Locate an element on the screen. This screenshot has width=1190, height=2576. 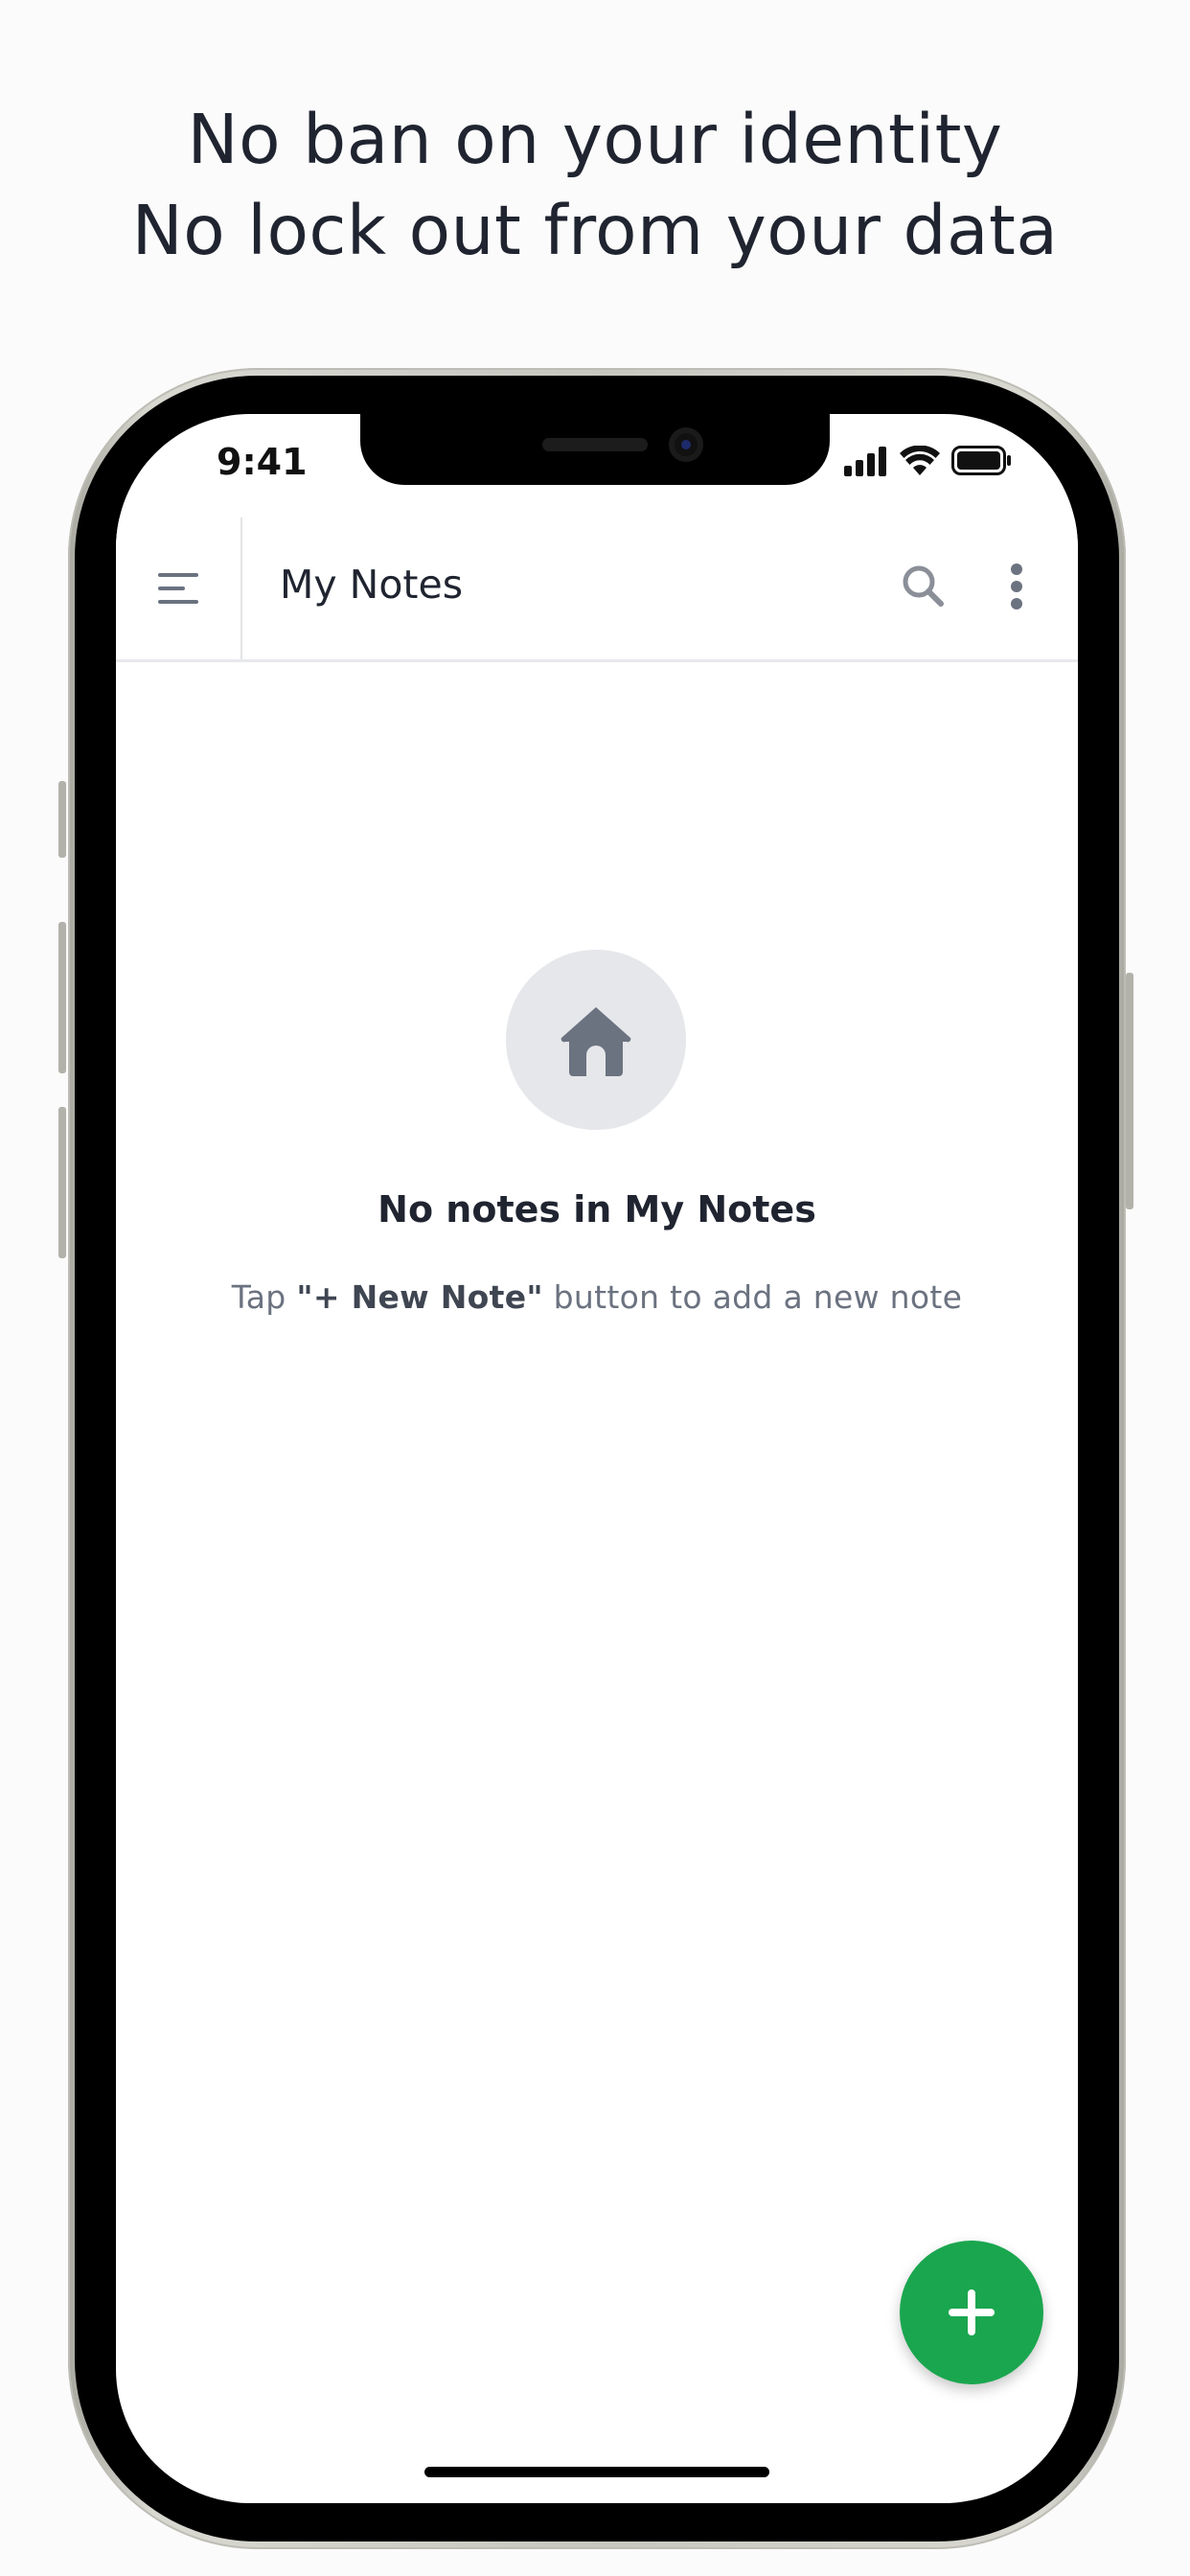
promo-headline-line-2: No lock out from your data is located at coordinates (595, 230).